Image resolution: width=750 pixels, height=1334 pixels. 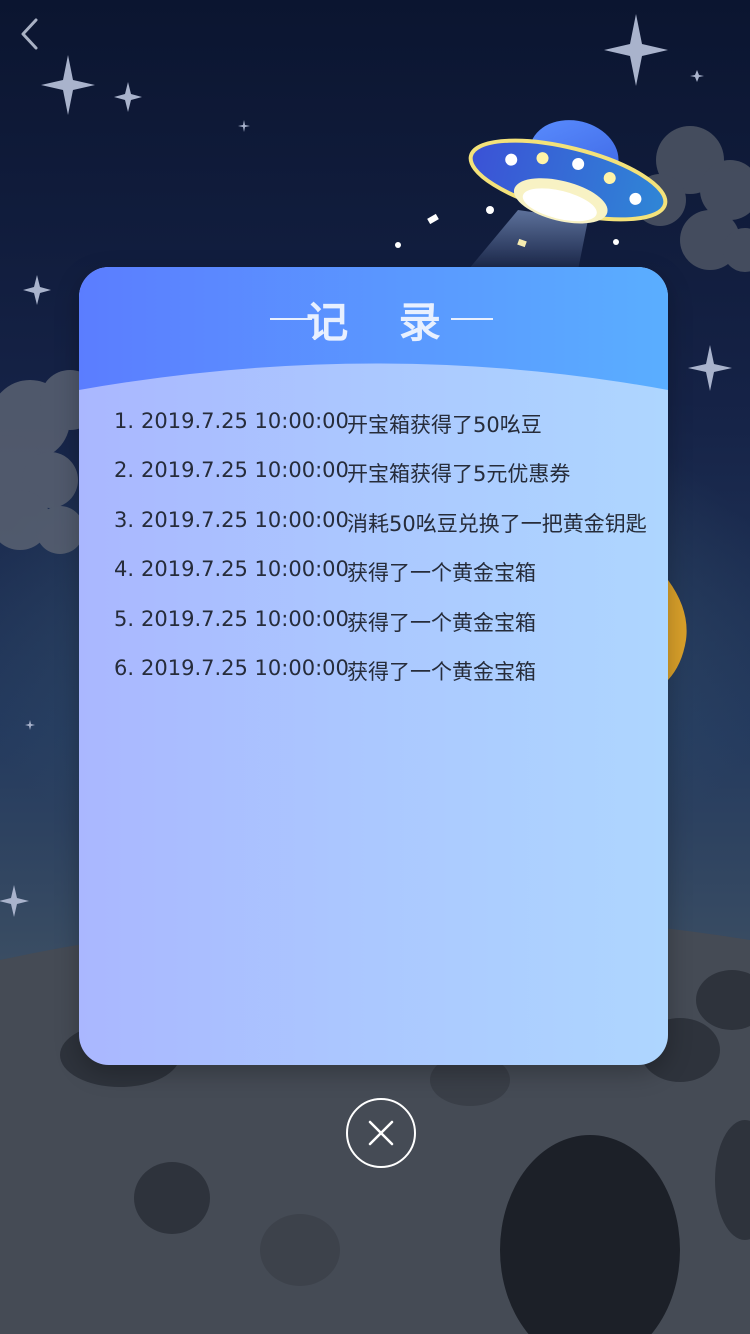 I want to click on record-index: 2., so click(x=123, y=470).